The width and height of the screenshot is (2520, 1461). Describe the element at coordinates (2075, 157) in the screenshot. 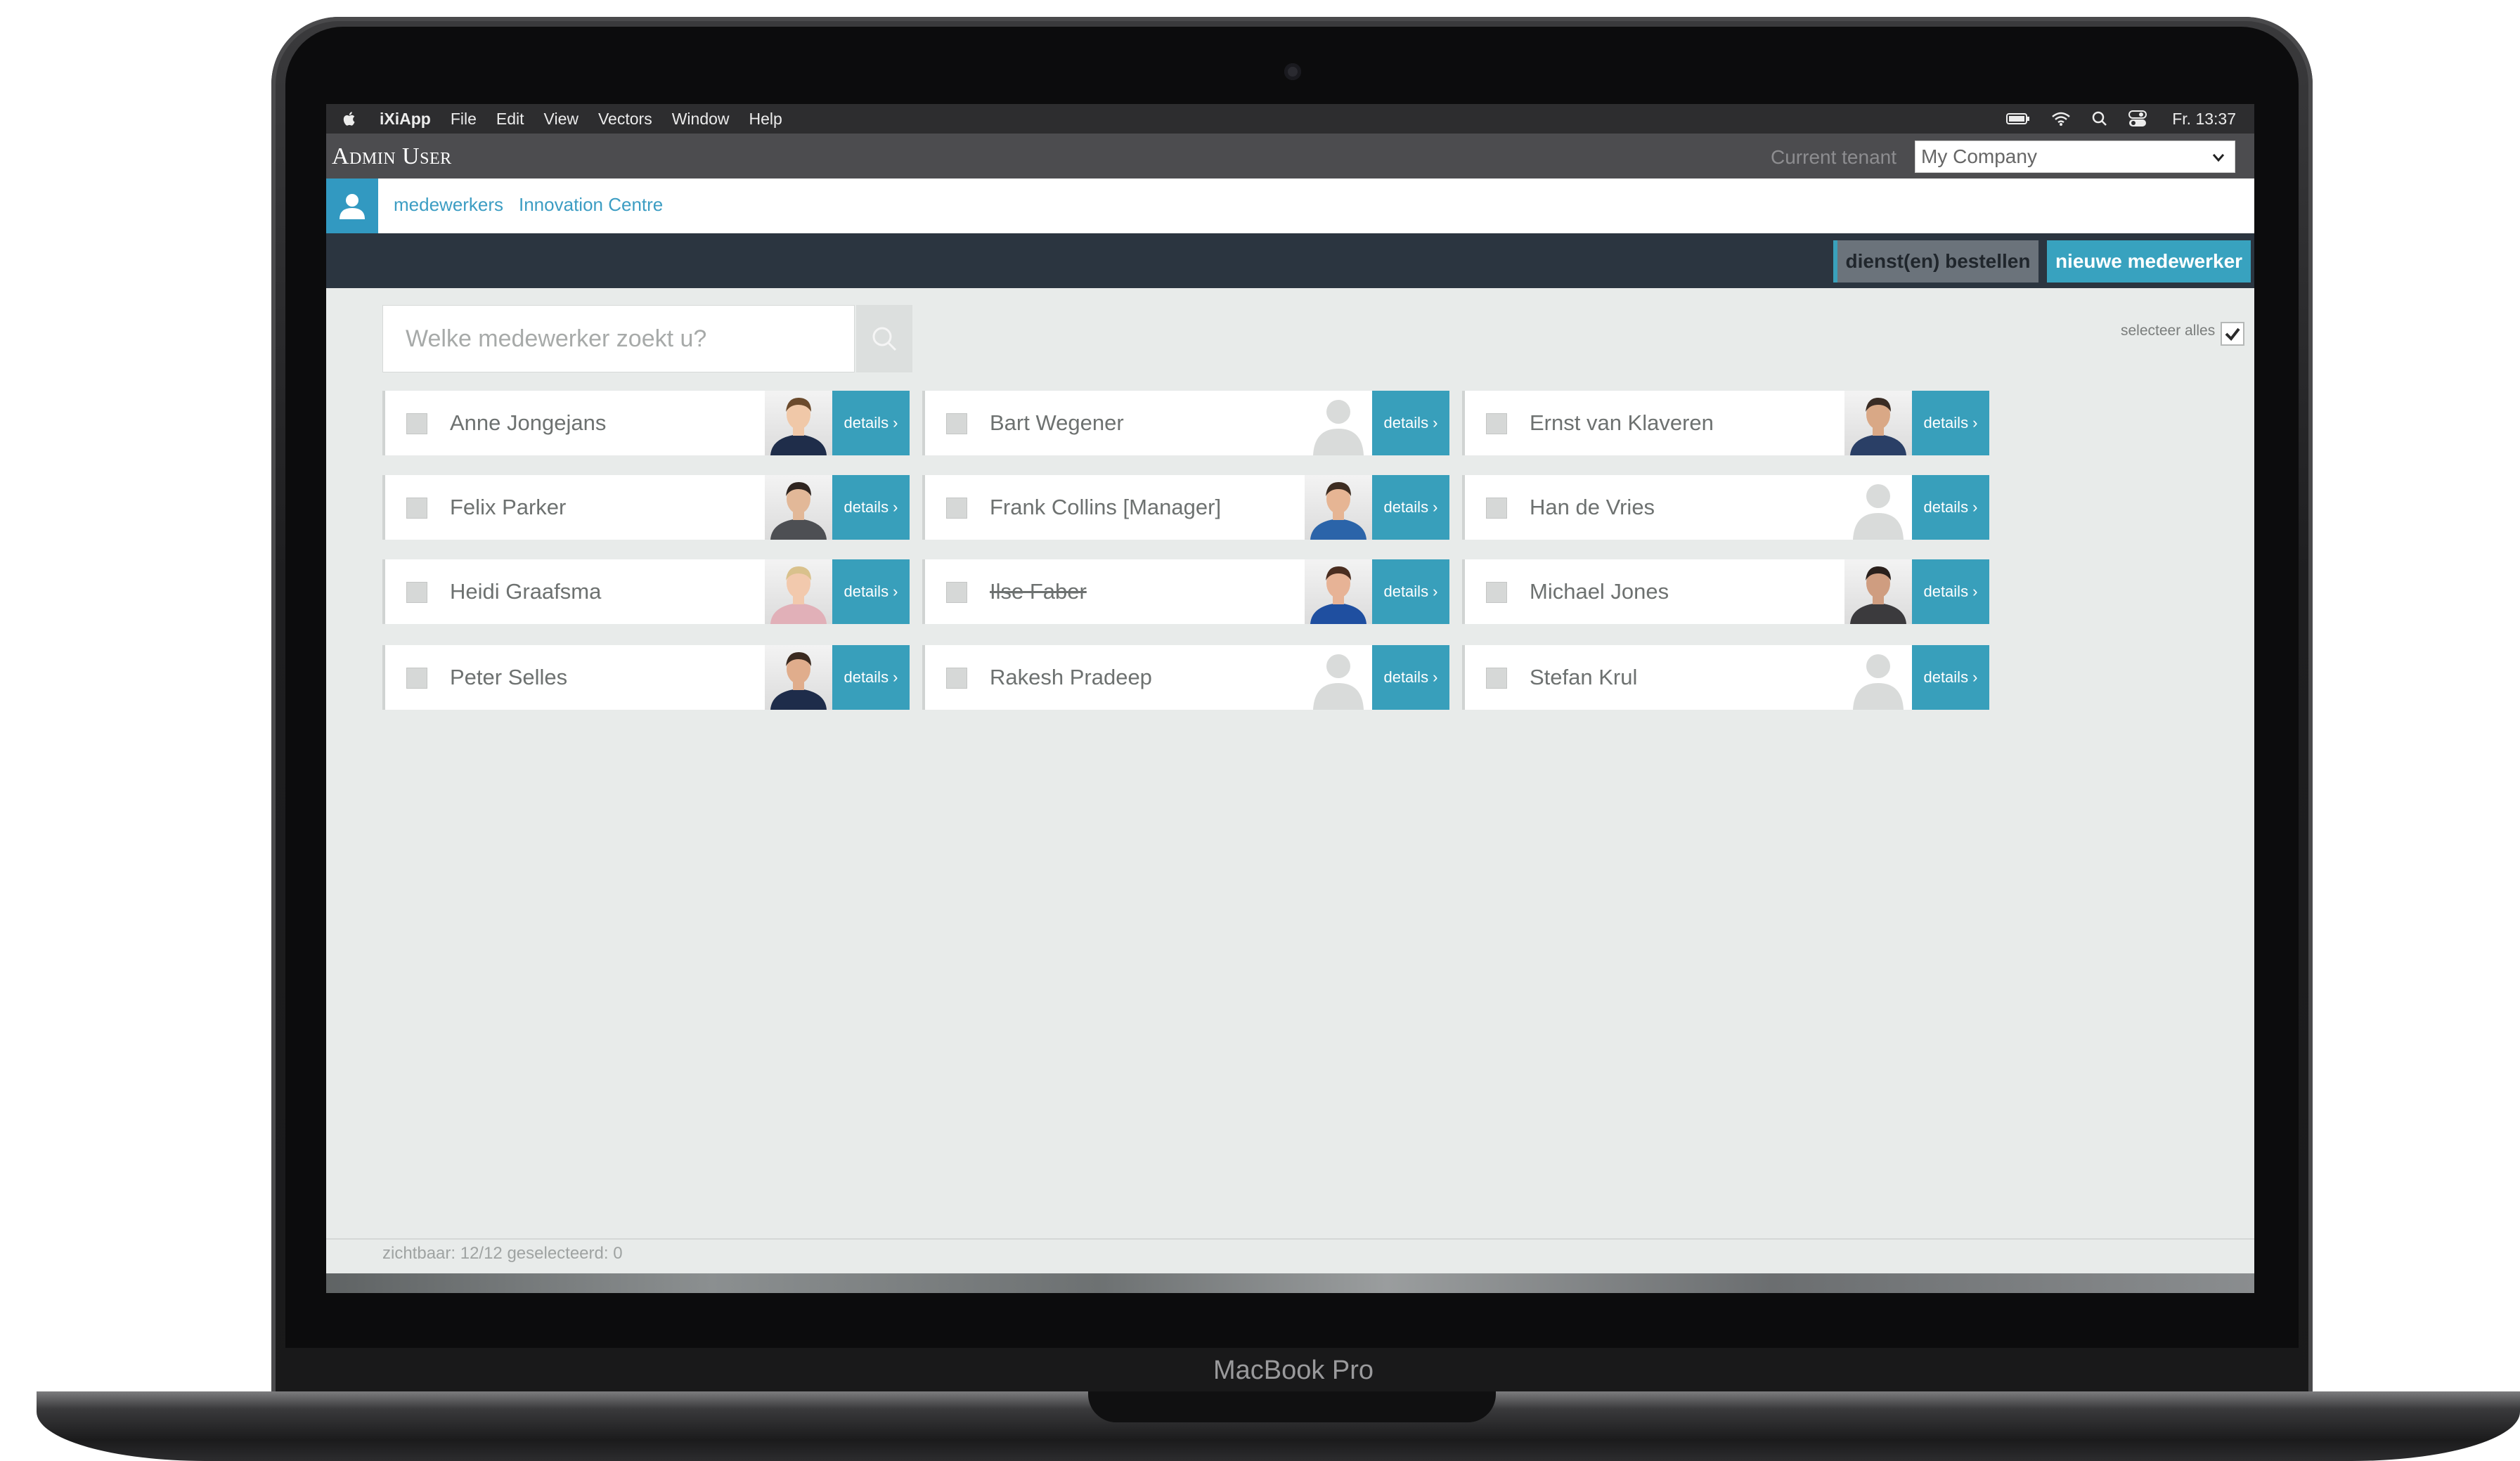

I see `tenant-select: My Company` at that location.